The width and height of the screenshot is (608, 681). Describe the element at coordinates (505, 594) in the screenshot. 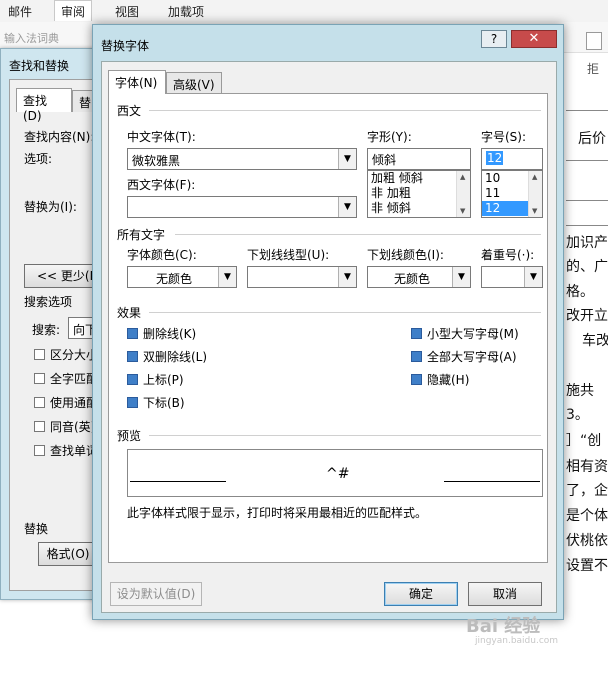

I see `cancel-button: 取消` at that location.